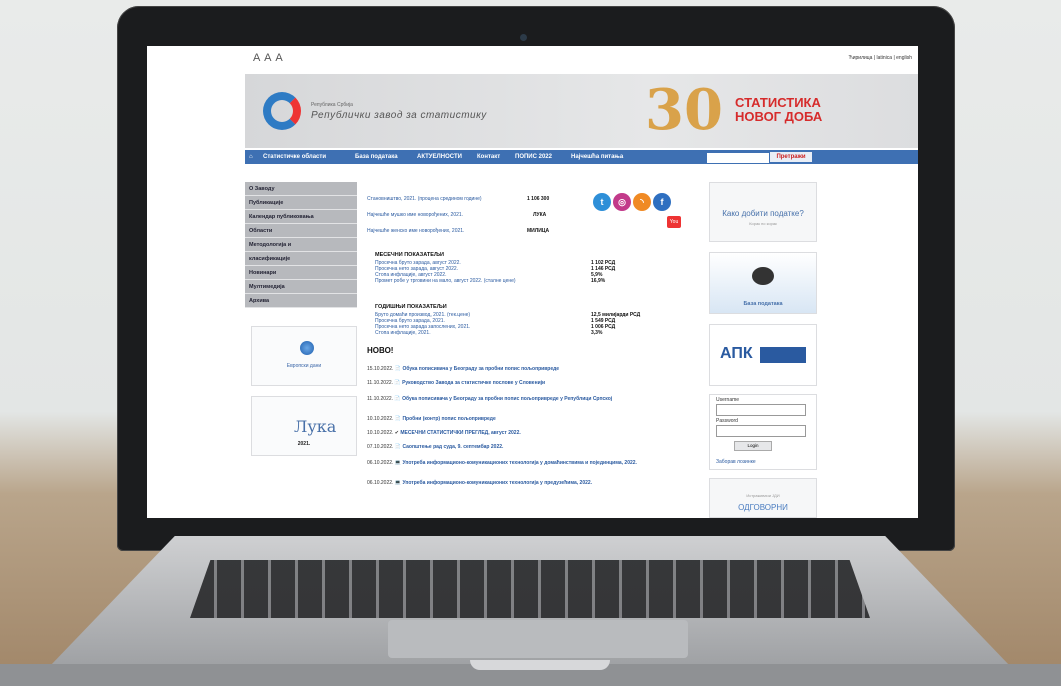  What do you see at coordinates (778, 102) in the screenshot?
I see `slogan-line-1: СТАТИСТИКА` at bounding box center [778, 102].